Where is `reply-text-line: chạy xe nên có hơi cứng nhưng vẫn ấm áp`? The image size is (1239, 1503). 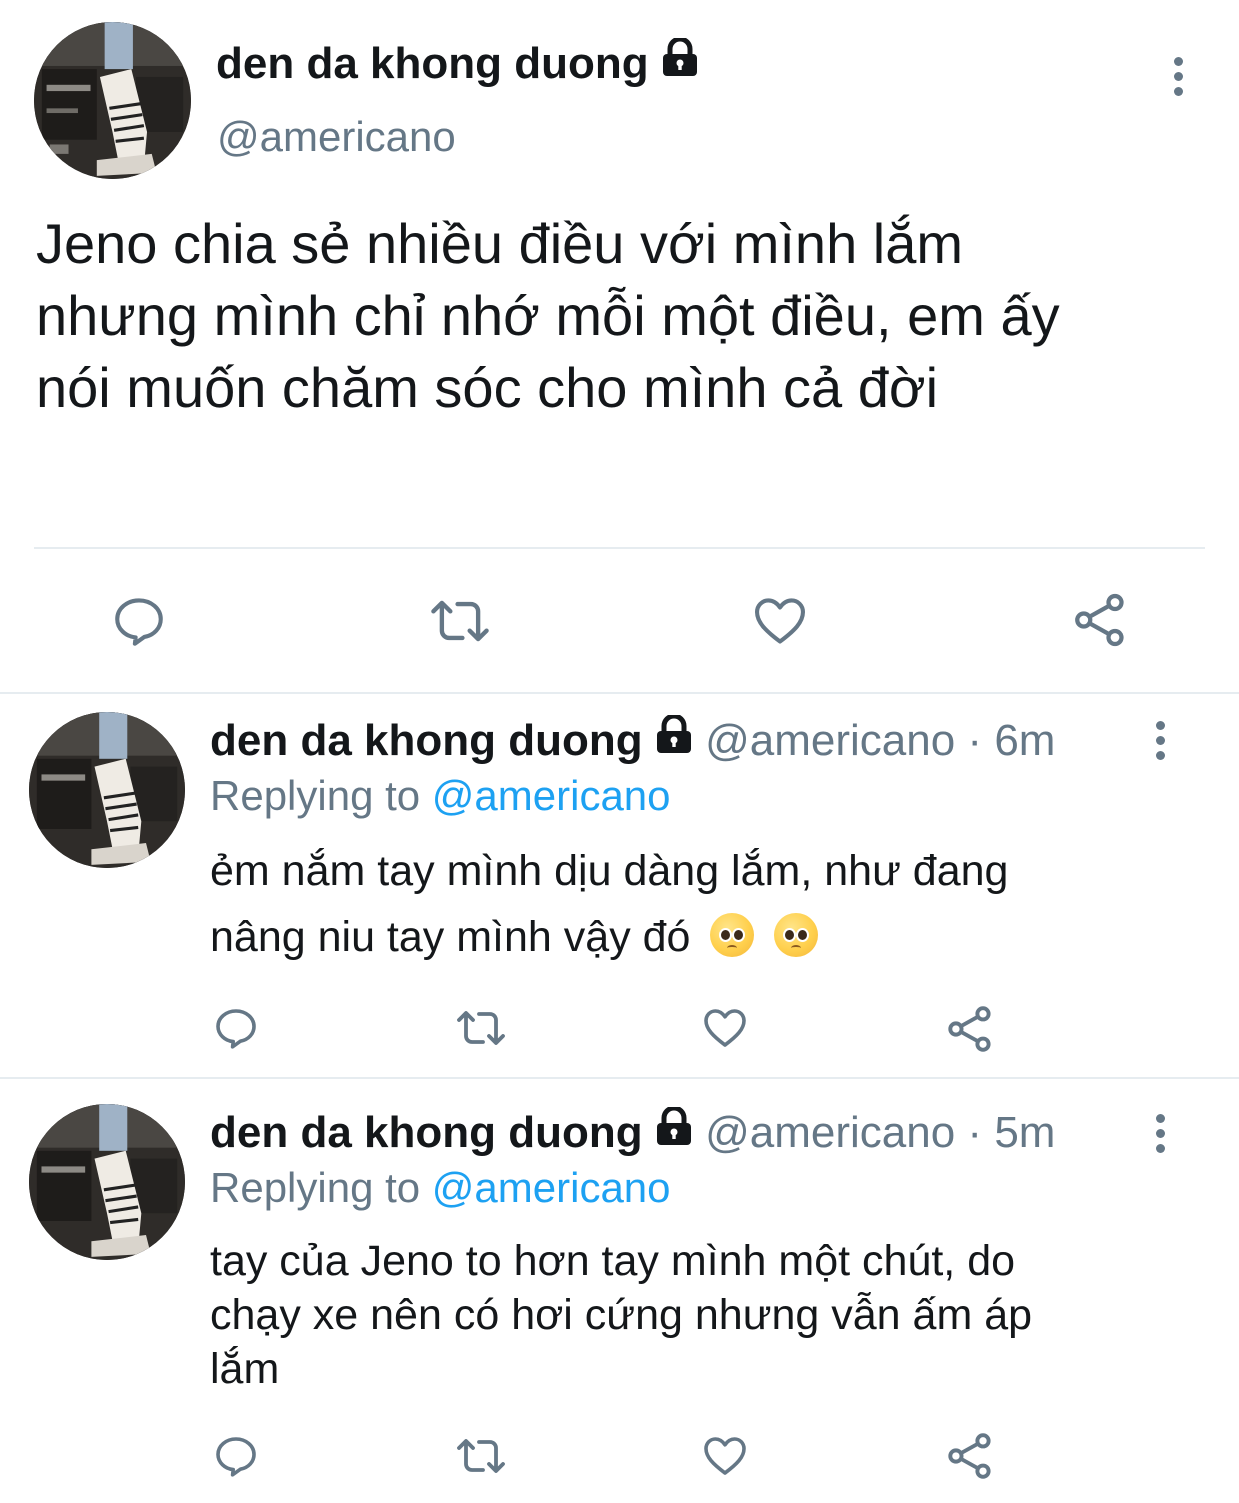 reply-text-line: chạy xe nên có hơi cứng nhưng vẫn ấm áp is located at coordinates (621, 1315).